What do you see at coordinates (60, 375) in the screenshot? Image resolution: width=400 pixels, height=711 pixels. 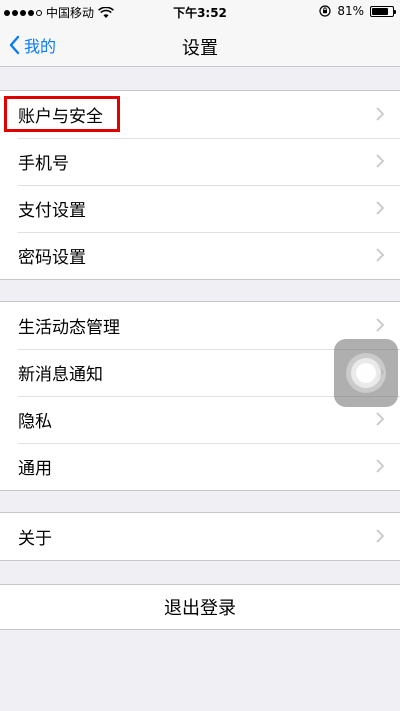 I see `settings-item-label: 新消息通知` at bounding box center [60, 375].